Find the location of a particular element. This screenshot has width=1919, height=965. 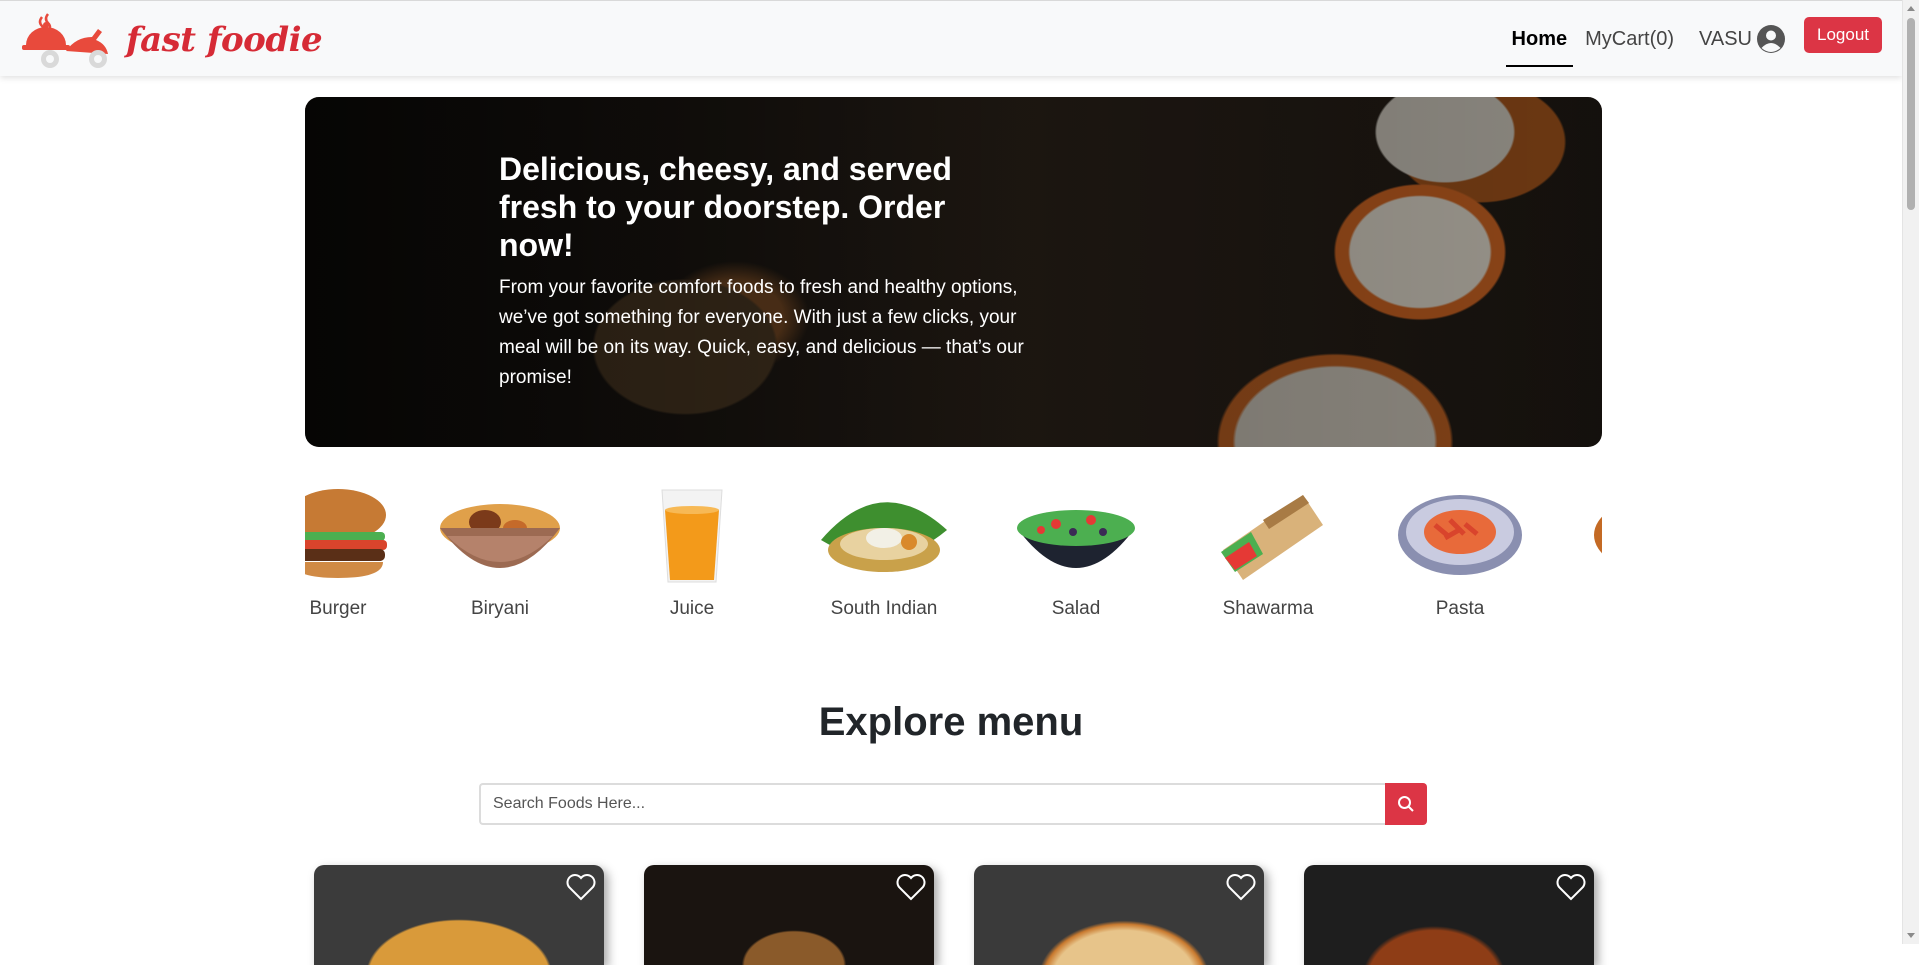

category-label: Pasta is located at coordinates (1460, 608).